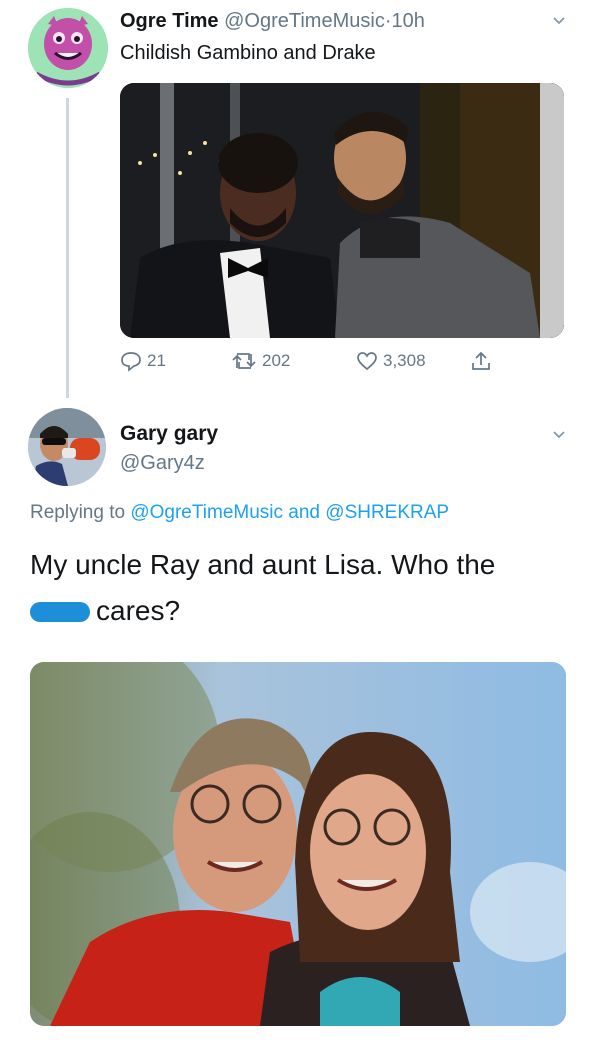 This screenshot has width=593, height=1044. I want to click on tweet-text-line2: cares?, so click(138, 610).